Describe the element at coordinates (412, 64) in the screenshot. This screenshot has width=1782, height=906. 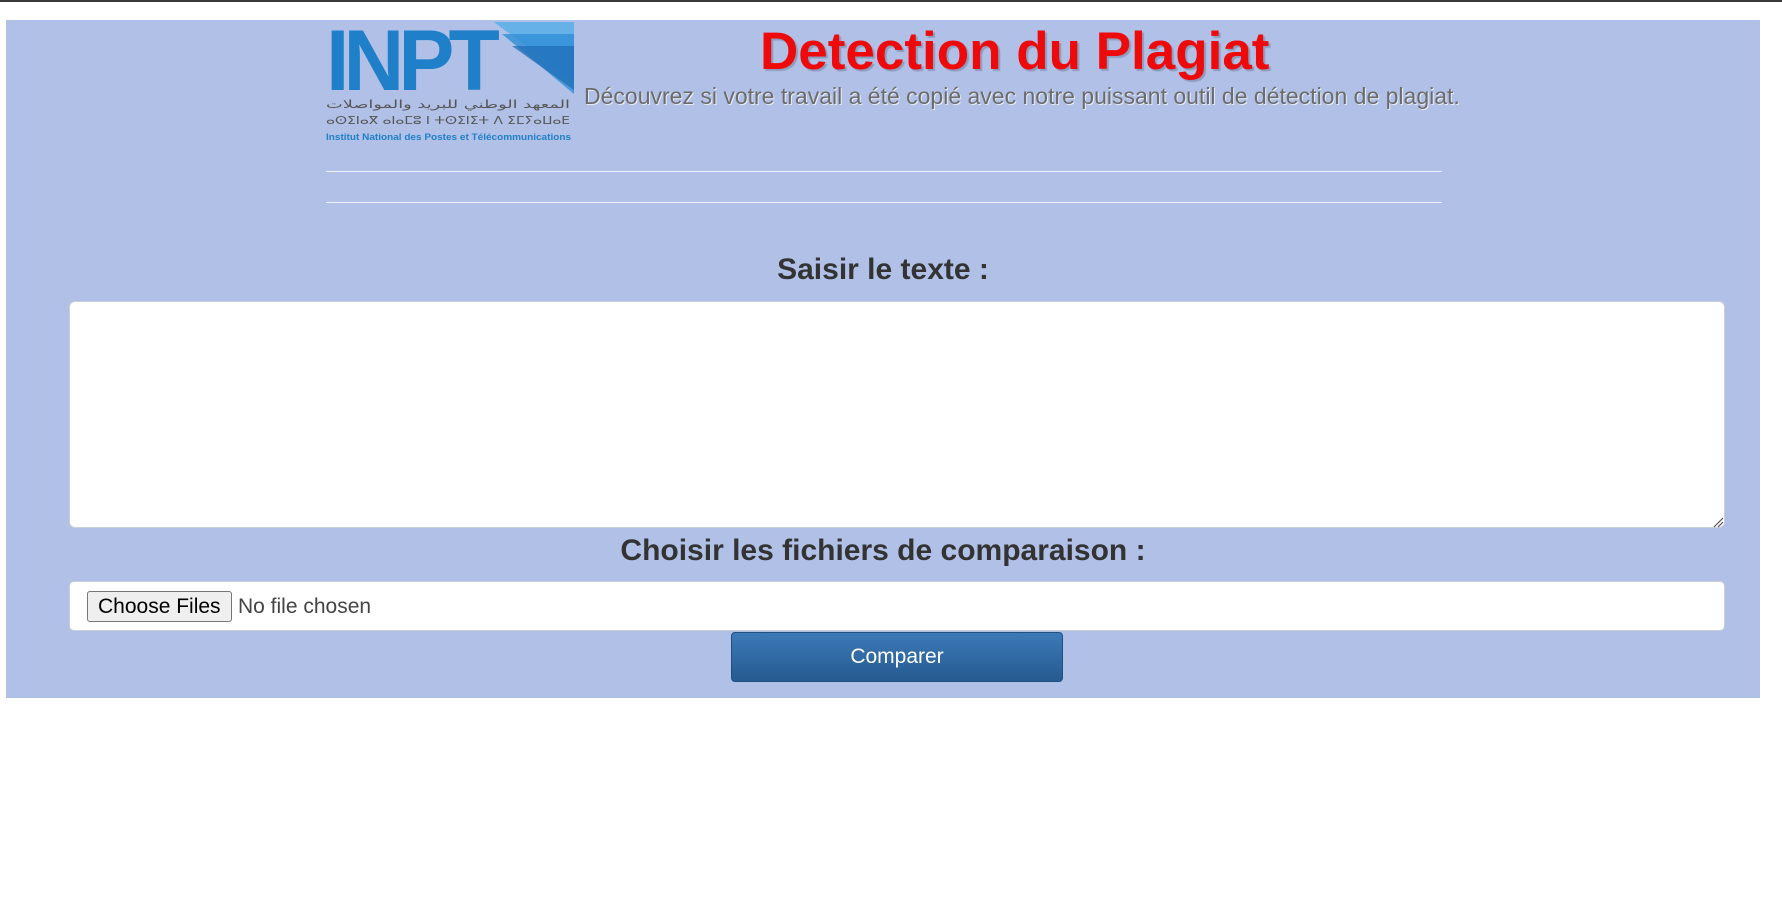
I see `svg-text: INPT` at that location.